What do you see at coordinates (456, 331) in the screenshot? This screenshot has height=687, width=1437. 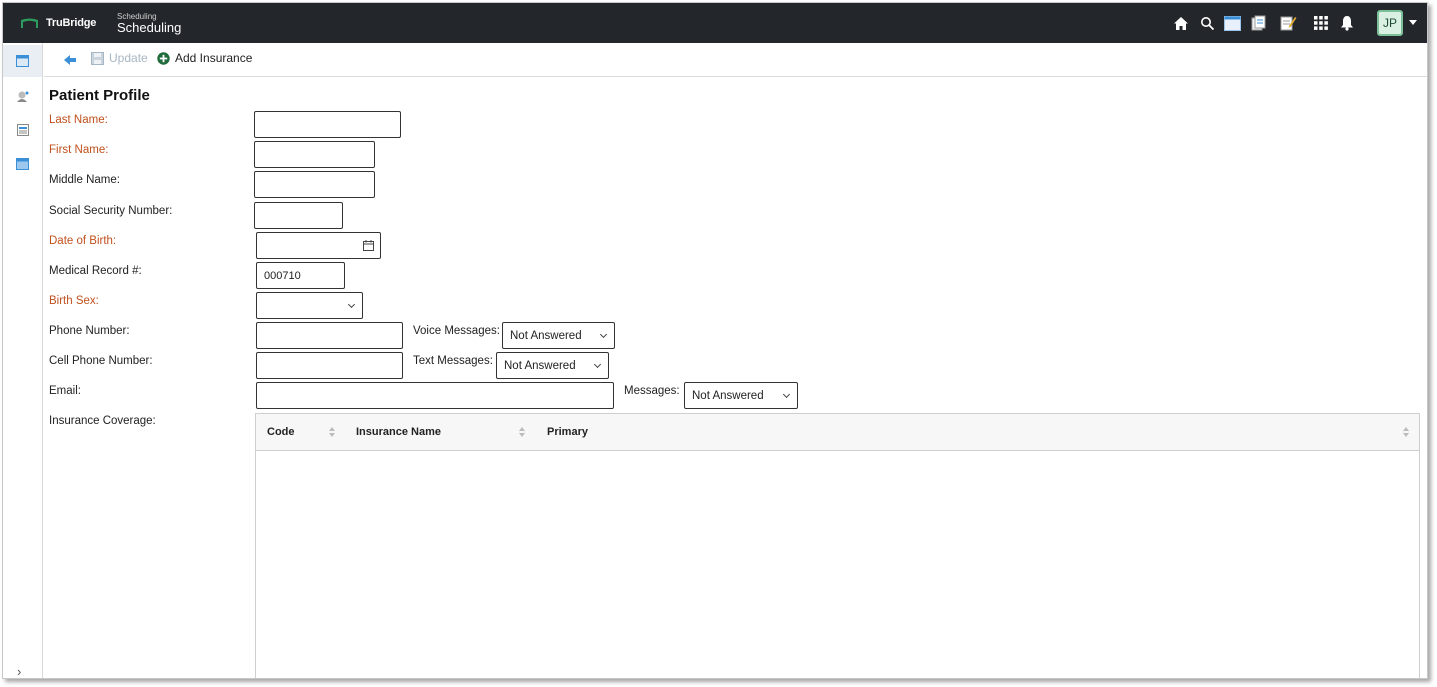 I see `voice-messages-label: Voice Messages:` at bounding box center [456, 331].